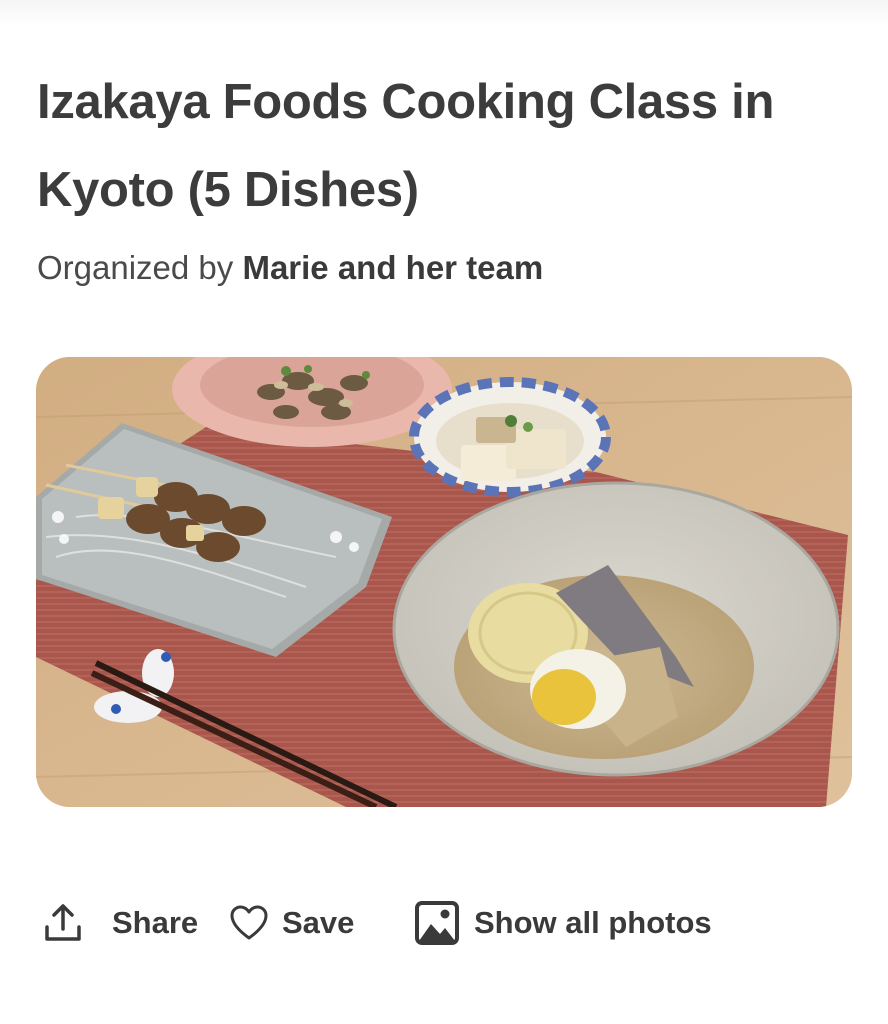 This screenshot has width=888, height=1024. Describe the element at coordinates (140, 267) in the screenshot. I see `organizer-prefix: Organized by` at that location.